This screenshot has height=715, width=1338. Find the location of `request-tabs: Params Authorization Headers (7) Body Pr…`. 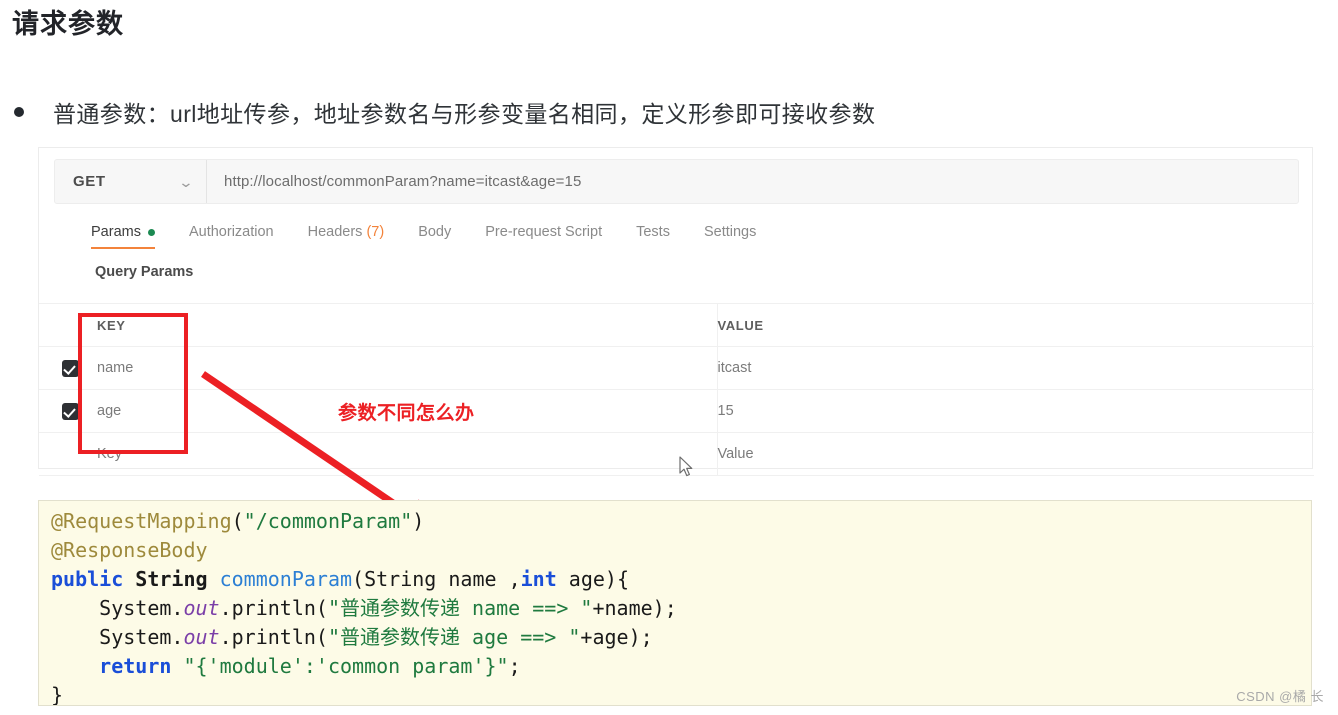

request-tabs: Params Authorization Headers (7) Body Pr… is located at coordinates (440, 236).